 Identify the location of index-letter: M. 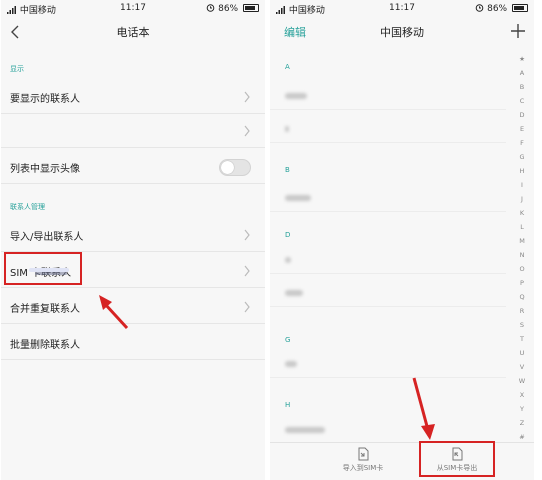
(522, 241).